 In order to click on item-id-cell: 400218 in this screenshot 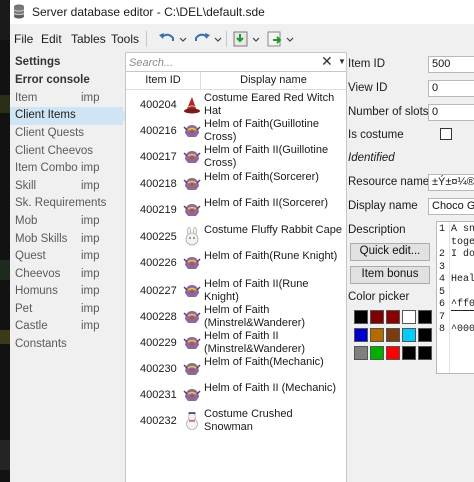, I will do `click(158, 184)`.